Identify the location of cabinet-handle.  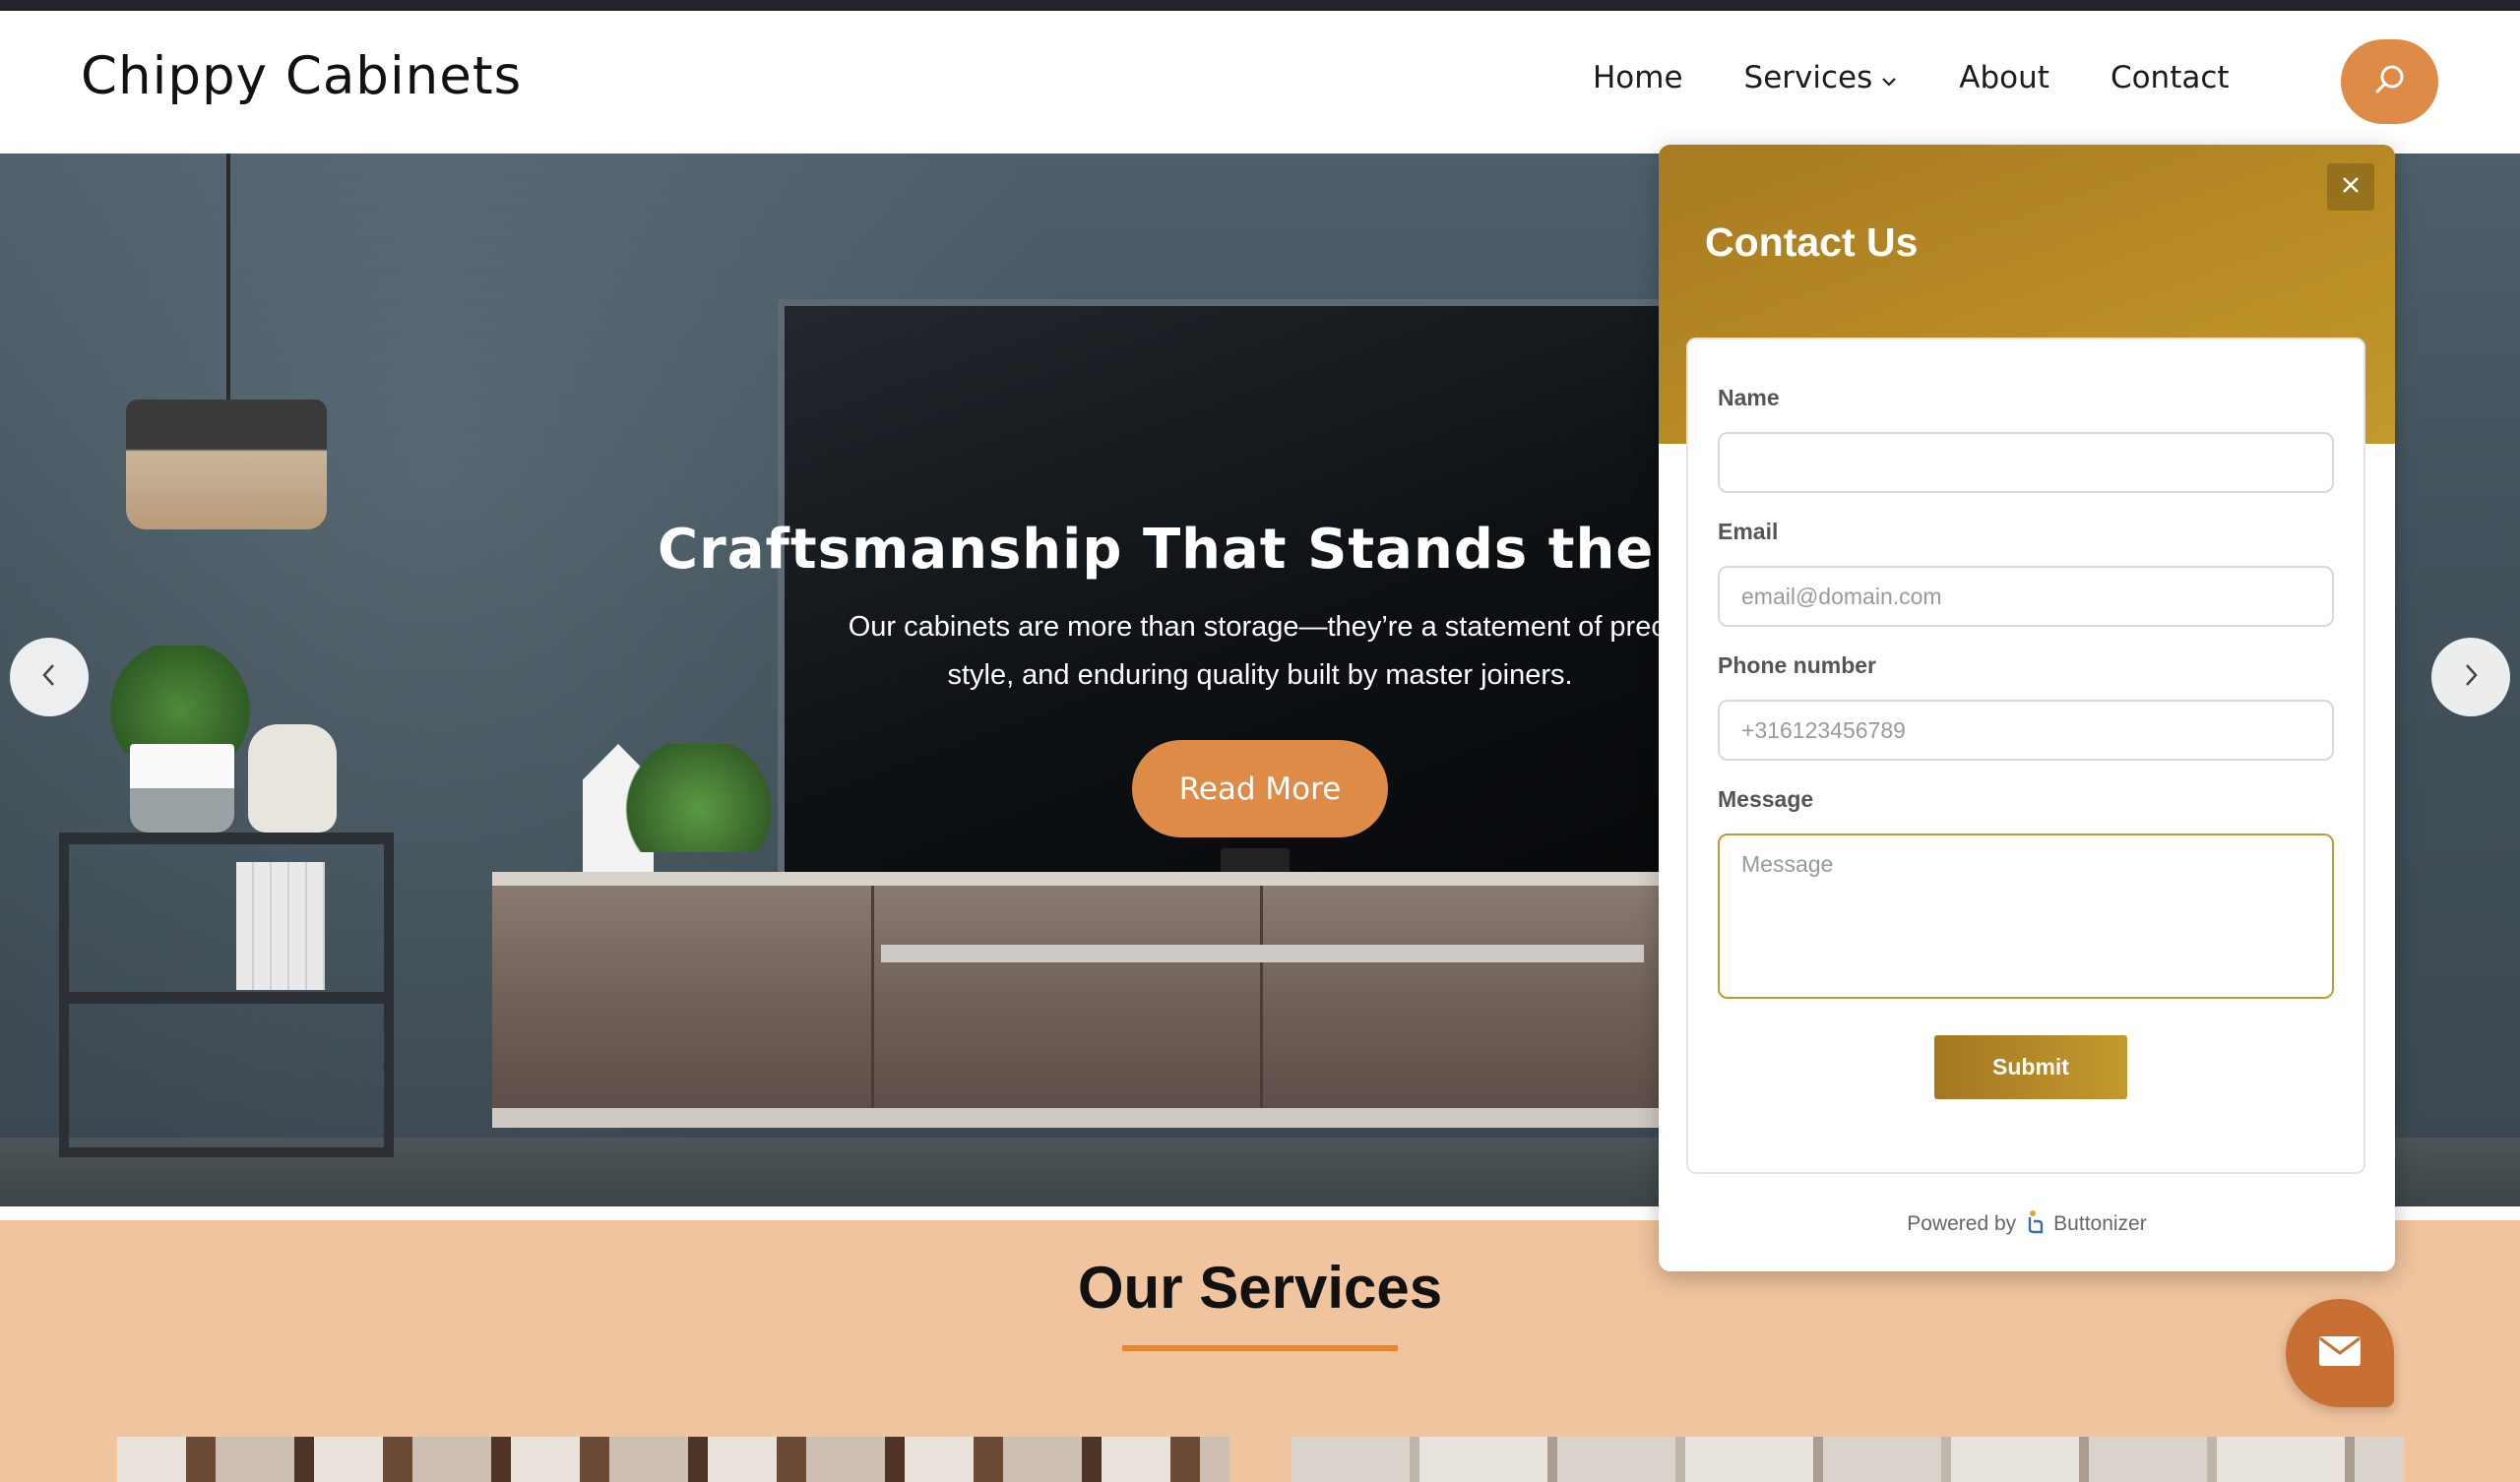
(1262, 953).